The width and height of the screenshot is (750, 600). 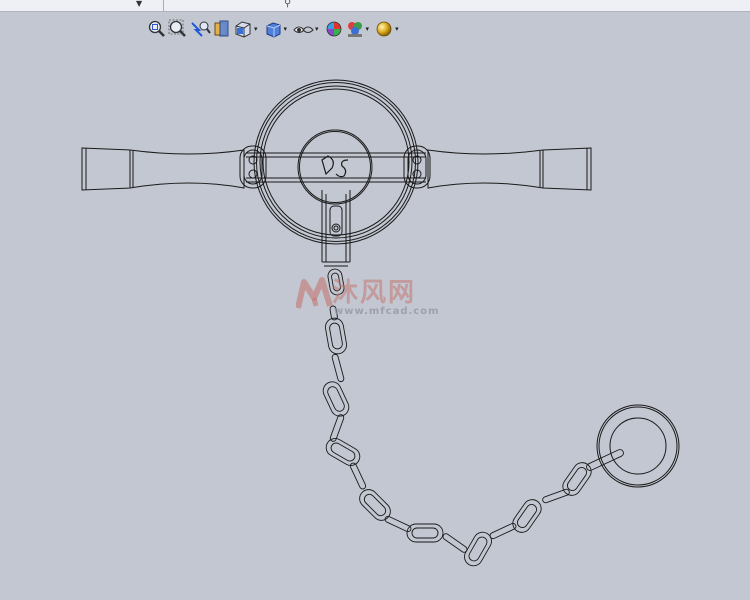 I want to click on edit-appearance-button, so click(x=334, y=29).